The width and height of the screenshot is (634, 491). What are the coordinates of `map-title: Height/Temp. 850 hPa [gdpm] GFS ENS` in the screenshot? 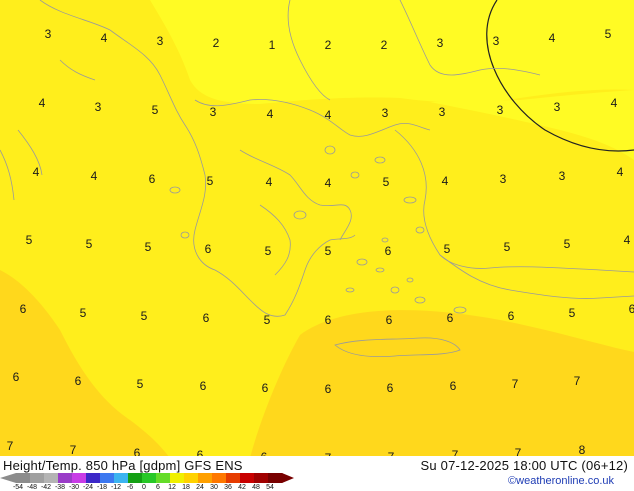 It's located at (123, 465).